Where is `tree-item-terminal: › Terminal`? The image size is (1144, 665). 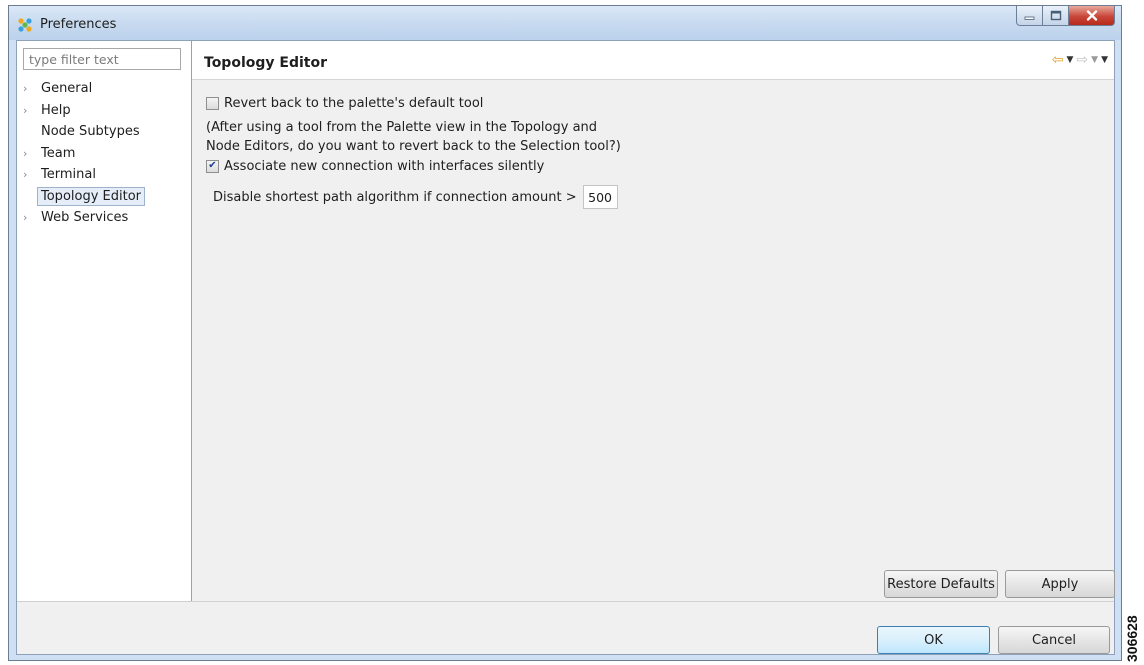
tree-item-terminal: › Terminal is located at coordinates (84, 175).